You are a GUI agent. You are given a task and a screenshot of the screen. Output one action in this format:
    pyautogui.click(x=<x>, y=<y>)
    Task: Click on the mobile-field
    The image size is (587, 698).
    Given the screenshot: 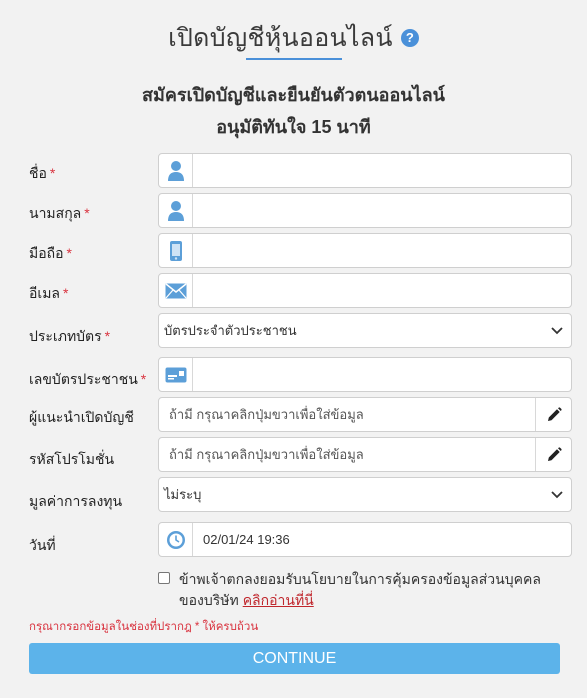 What is the action you would take?
    pyautogui.click(x=365, y=250)
    